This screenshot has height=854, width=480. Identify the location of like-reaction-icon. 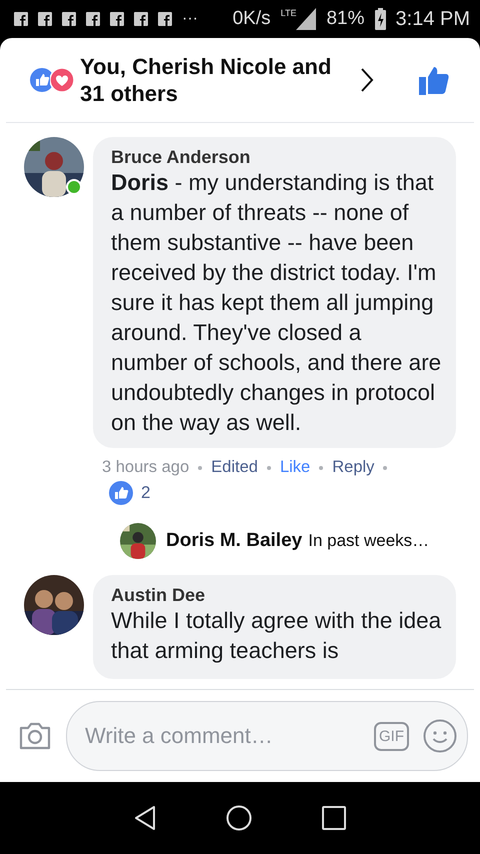
(121, 493).